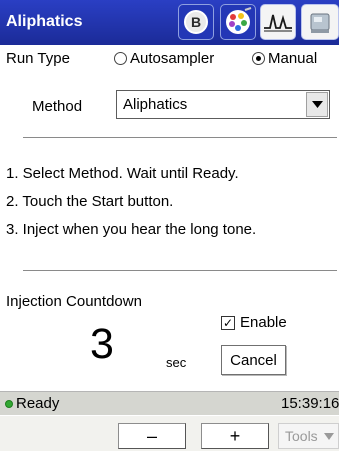 The image size is (339, 451). I want to click on radio-circle, so click(120, 58).